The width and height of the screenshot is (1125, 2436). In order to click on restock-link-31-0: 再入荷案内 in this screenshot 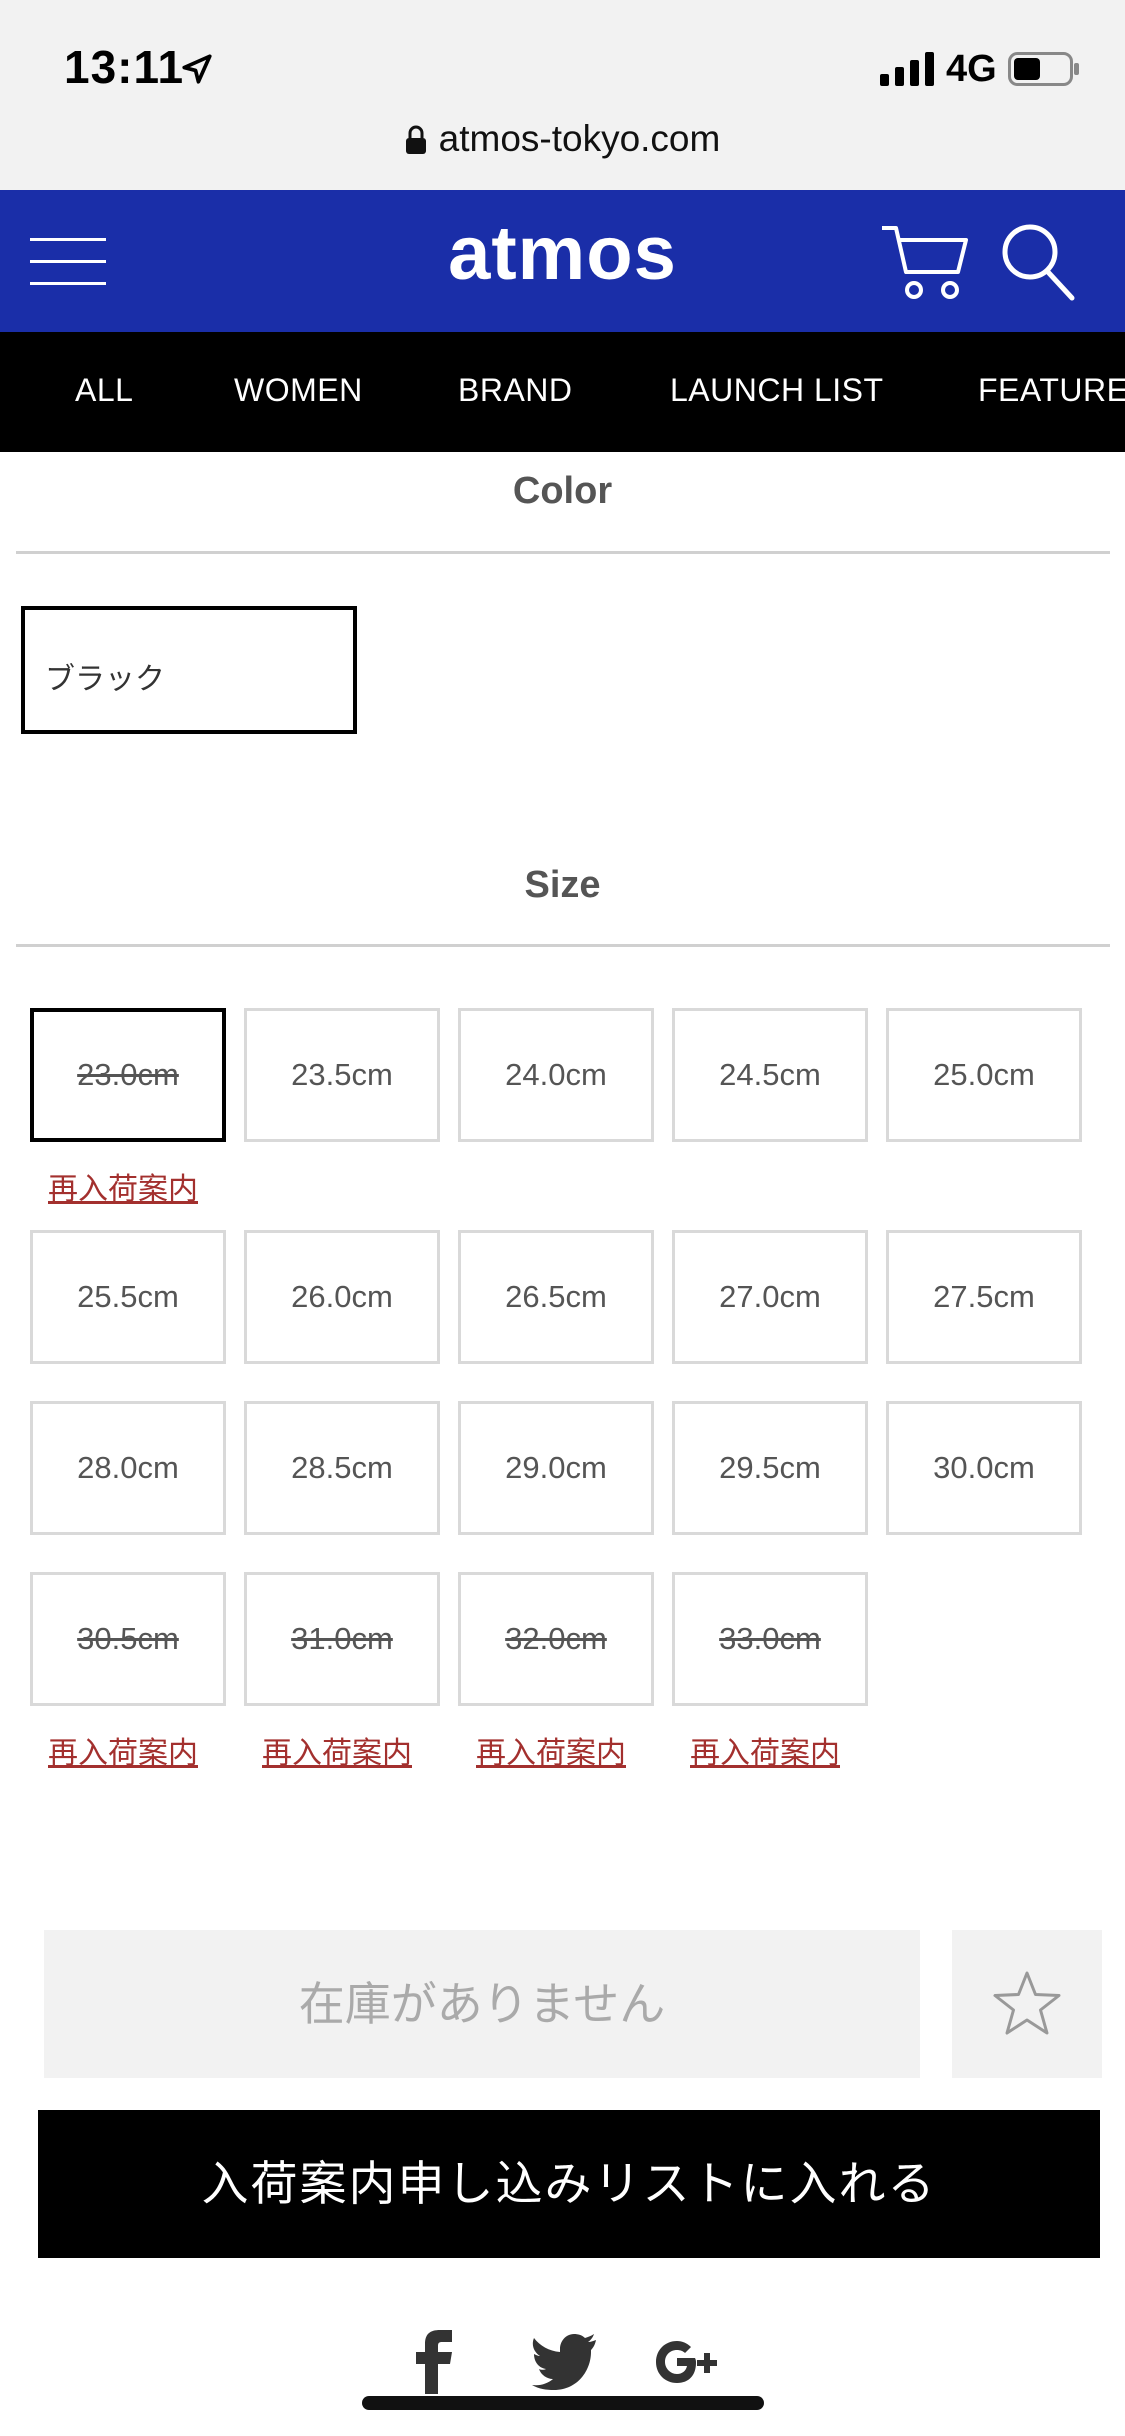, I will do `click(337, 1750)`.